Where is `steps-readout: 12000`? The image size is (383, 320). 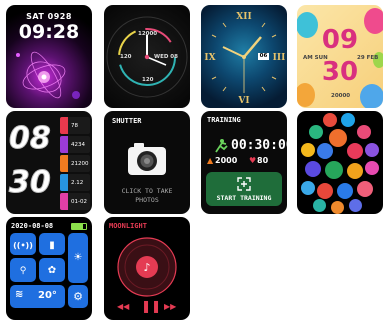
steps-readout: 12000 is located at coordinates (148, 34).